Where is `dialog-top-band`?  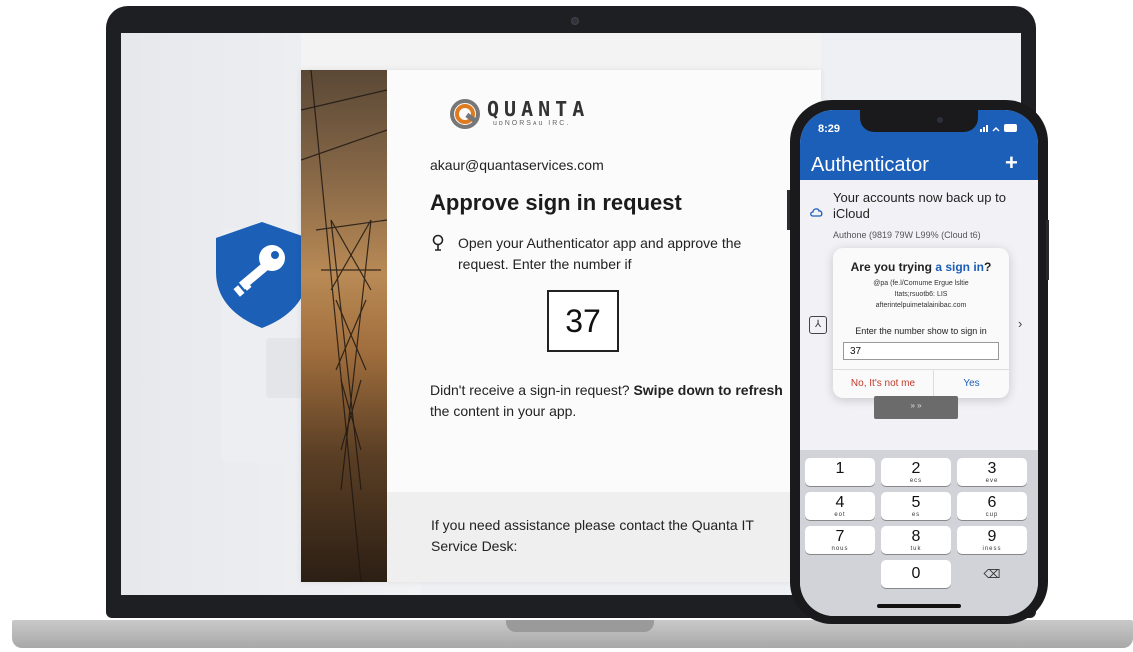
dialog-top-band is located at coordinates (561, 51).